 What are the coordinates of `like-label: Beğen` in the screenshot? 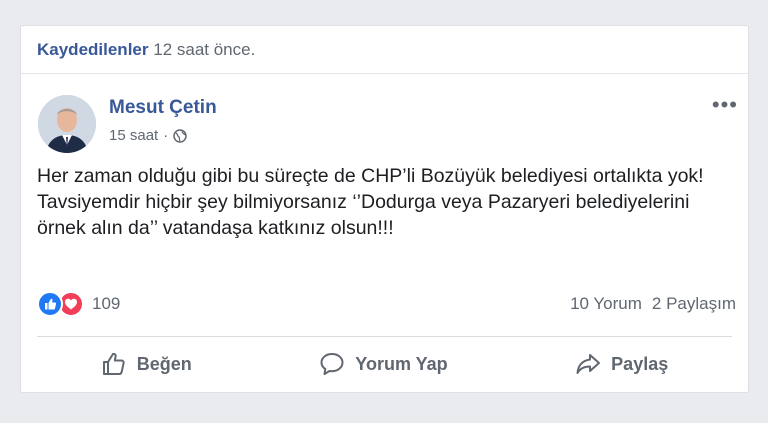 It's located at (164, 363).